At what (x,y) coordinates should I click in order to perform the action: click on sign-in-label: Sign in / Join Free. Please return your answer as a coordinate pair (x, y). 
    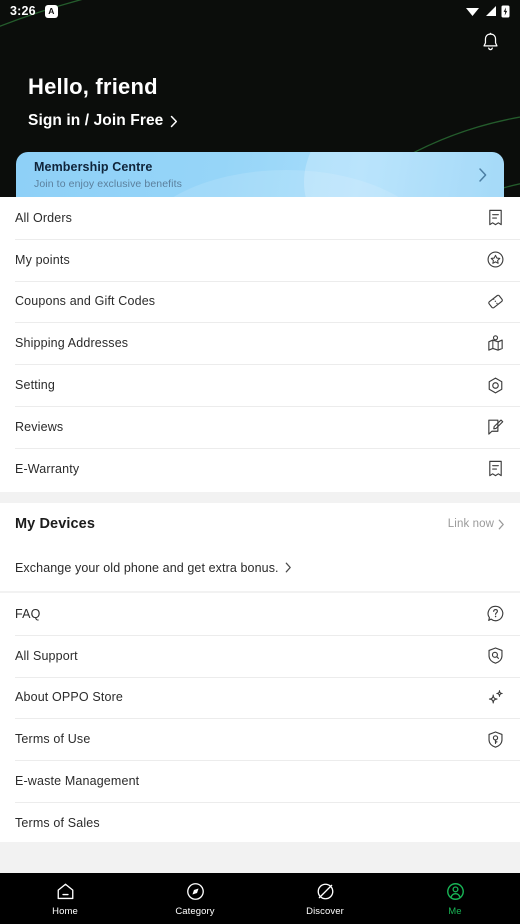
    Looking at the image, I should click on (96, 120).